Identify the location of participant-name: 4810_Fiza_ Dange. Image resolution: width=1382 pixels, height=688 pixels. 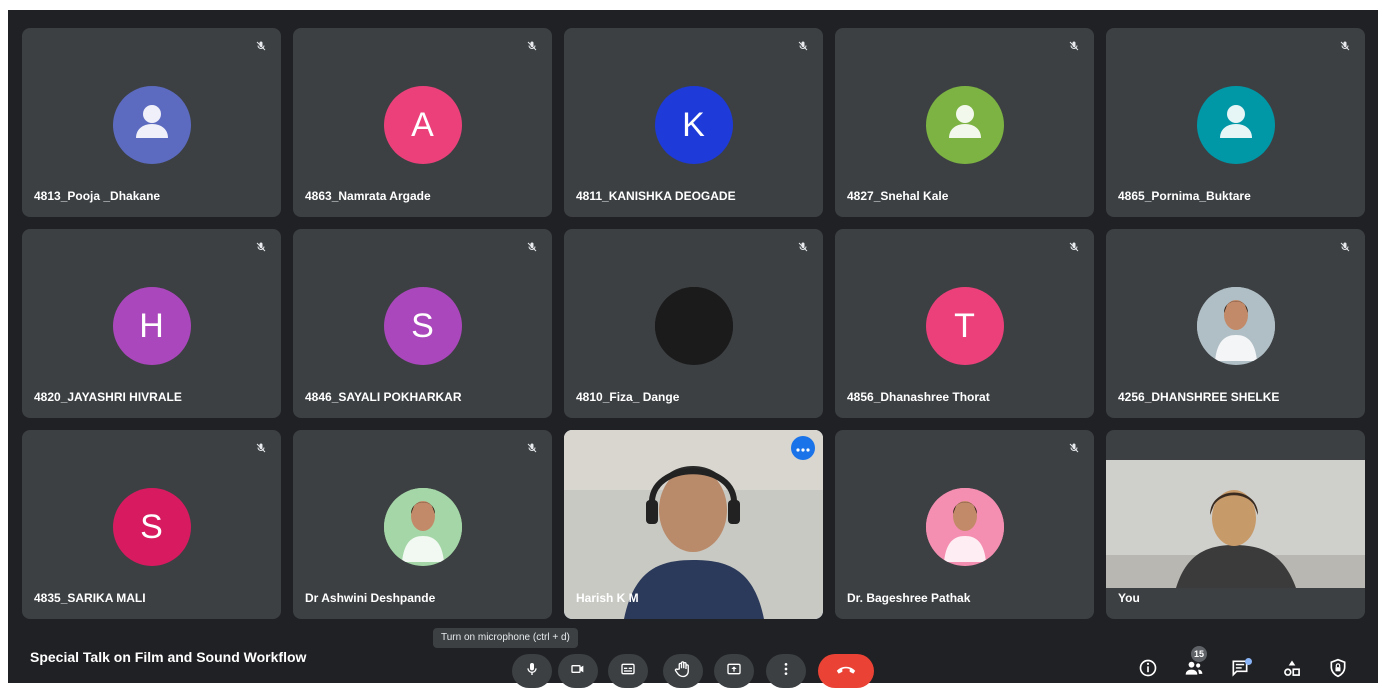
(628, 397).